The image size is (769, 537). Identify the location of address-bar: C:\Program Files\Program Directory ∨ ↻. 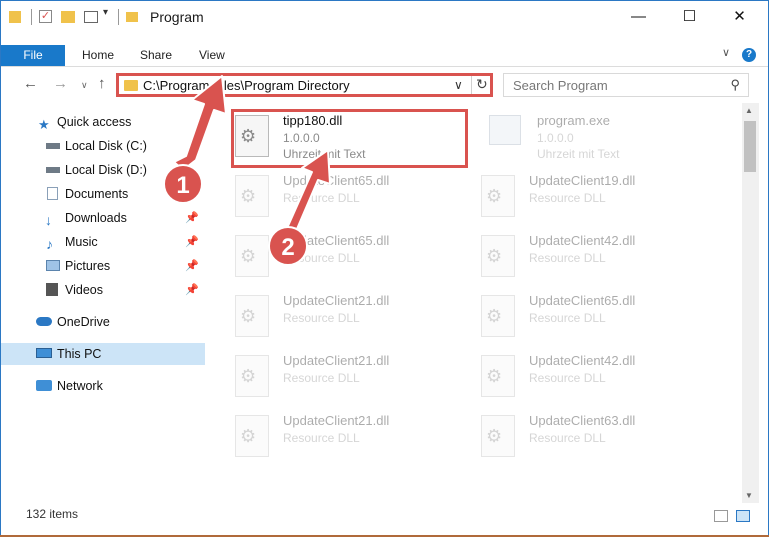
(304, 85).